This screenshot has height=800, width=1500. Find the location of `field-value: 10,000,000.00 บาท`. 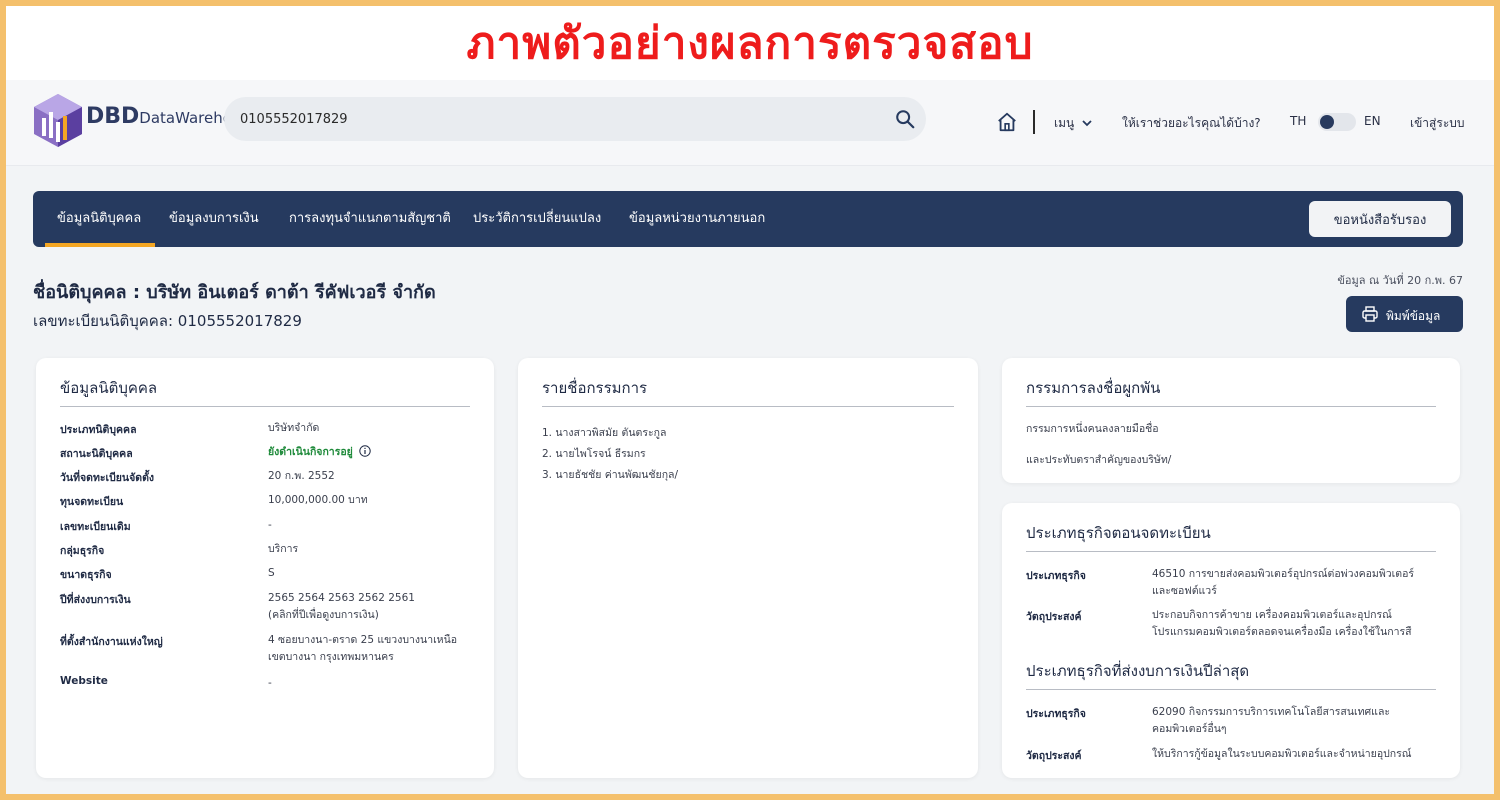

field-value: 10,000,000.00 บาท is located at coordinates (318, 500).